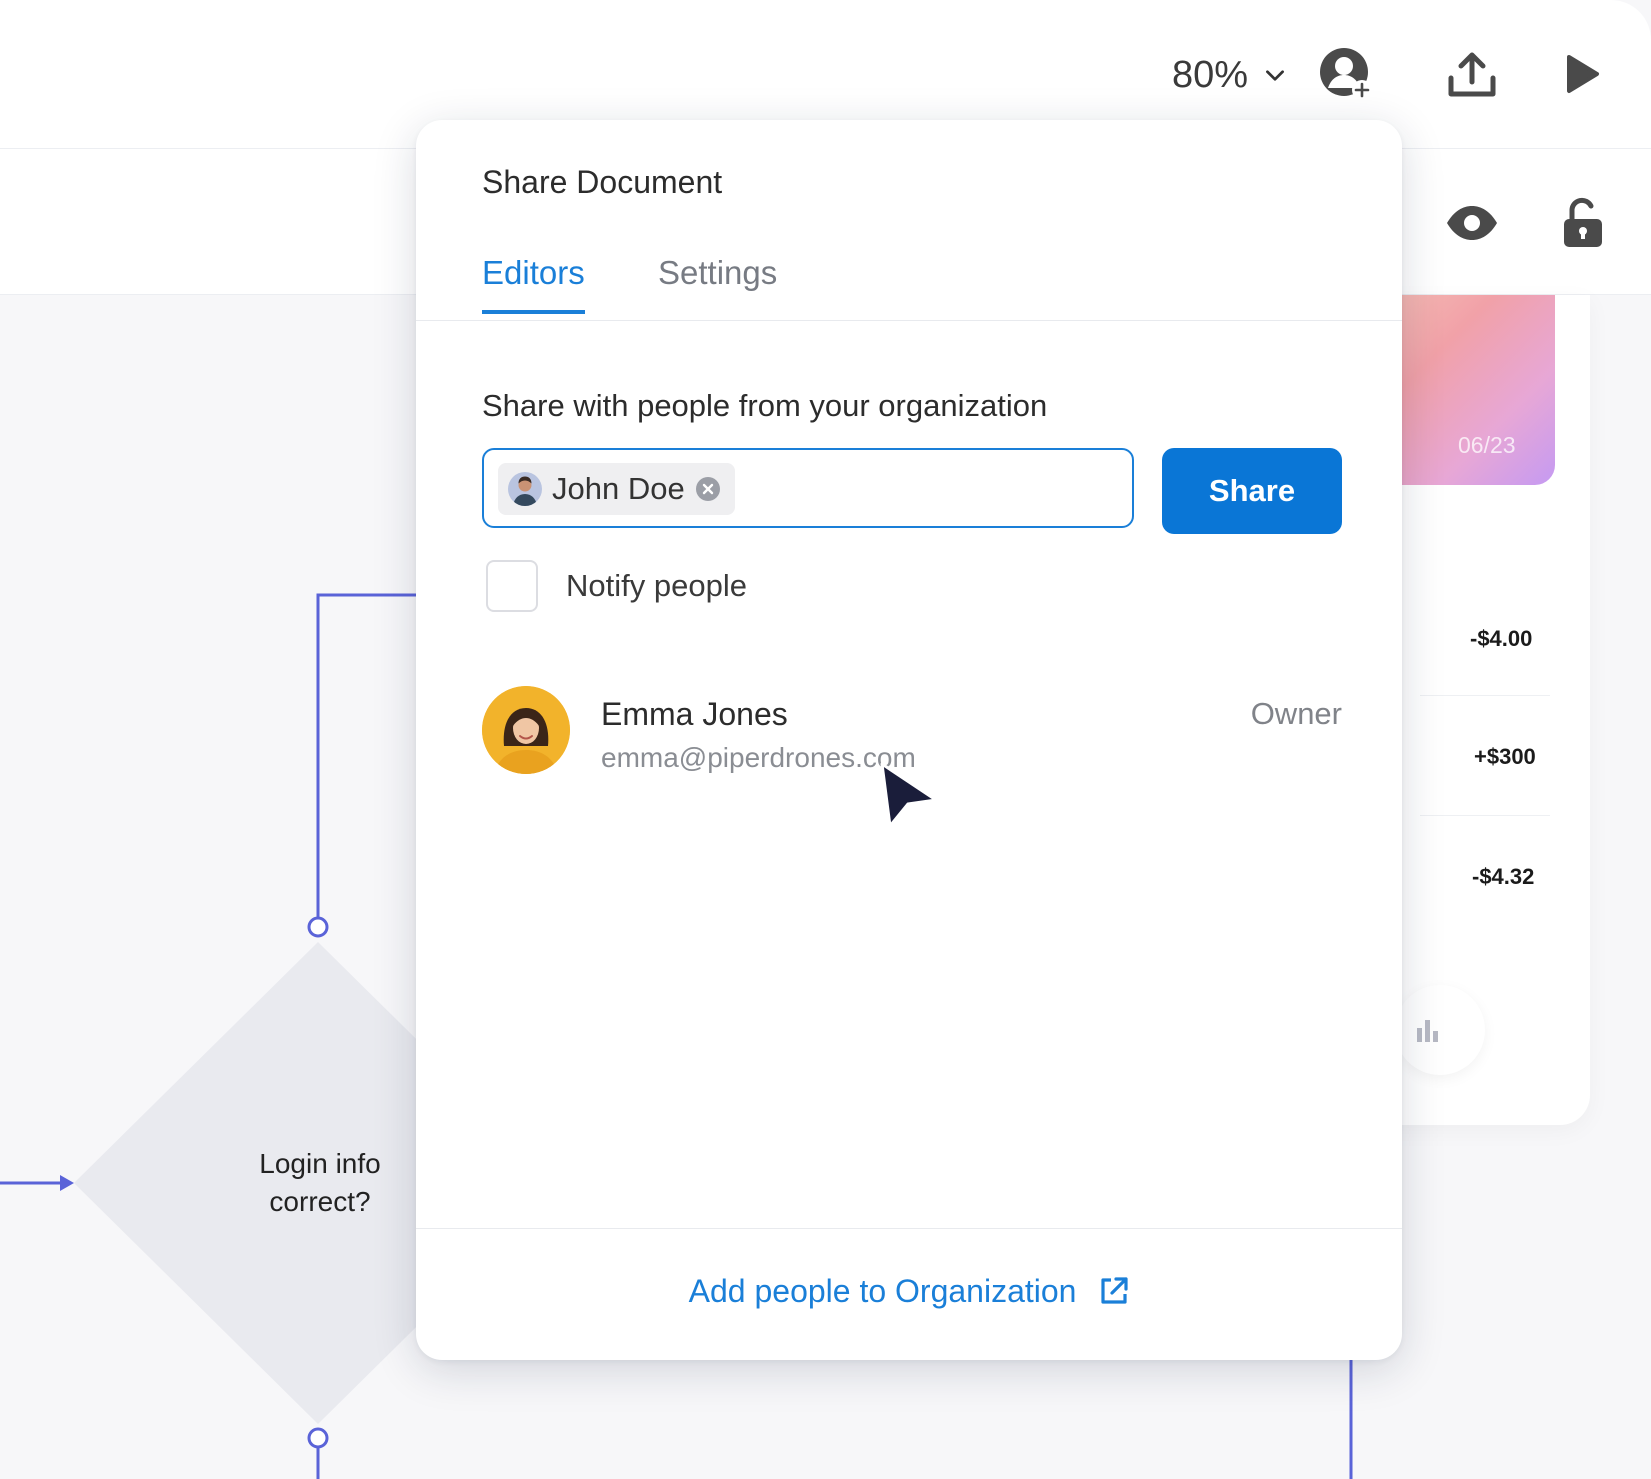  What do you see at coordinates (708, 489) in the screenshot?
I see `remove-chip-icon` at bounding box center [708, 489].